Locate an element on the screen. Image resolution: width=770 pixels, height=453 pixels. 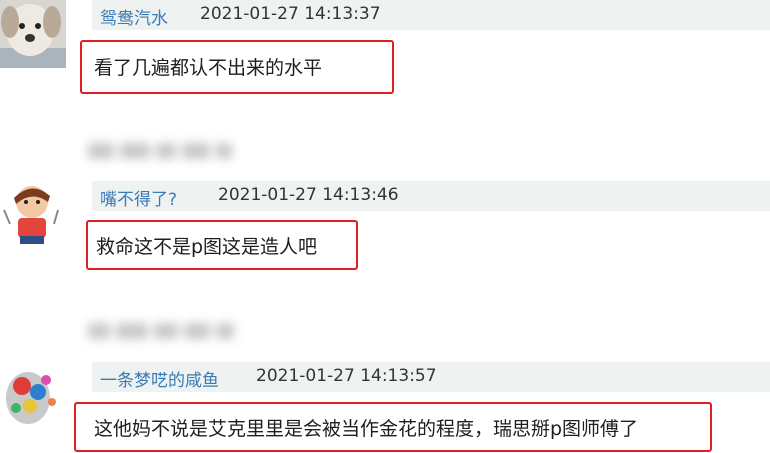
timestamp: 2021-01-27 14:13:37 is located at coordinates (290, 14).